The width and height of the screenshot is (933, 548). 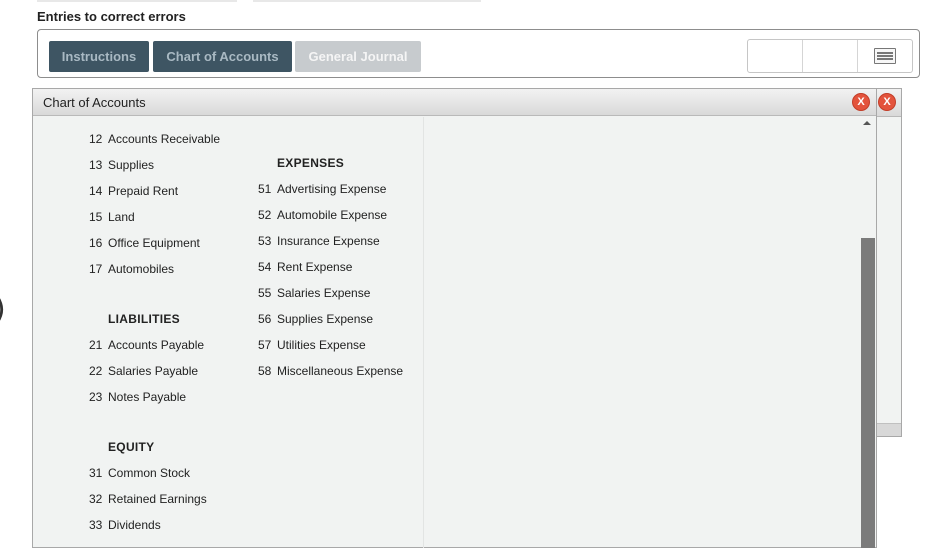 I want to click on account-number: 16, so click(x=96, y=243).